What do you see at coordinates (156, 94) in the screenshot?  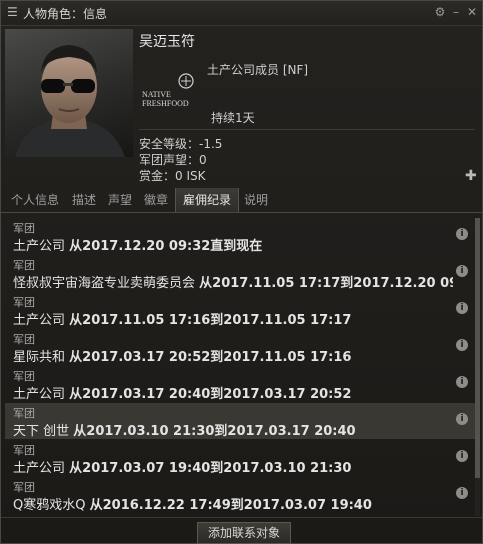 I see `corp-logo-line1: NATIVE` at bounding box center [156, 94].